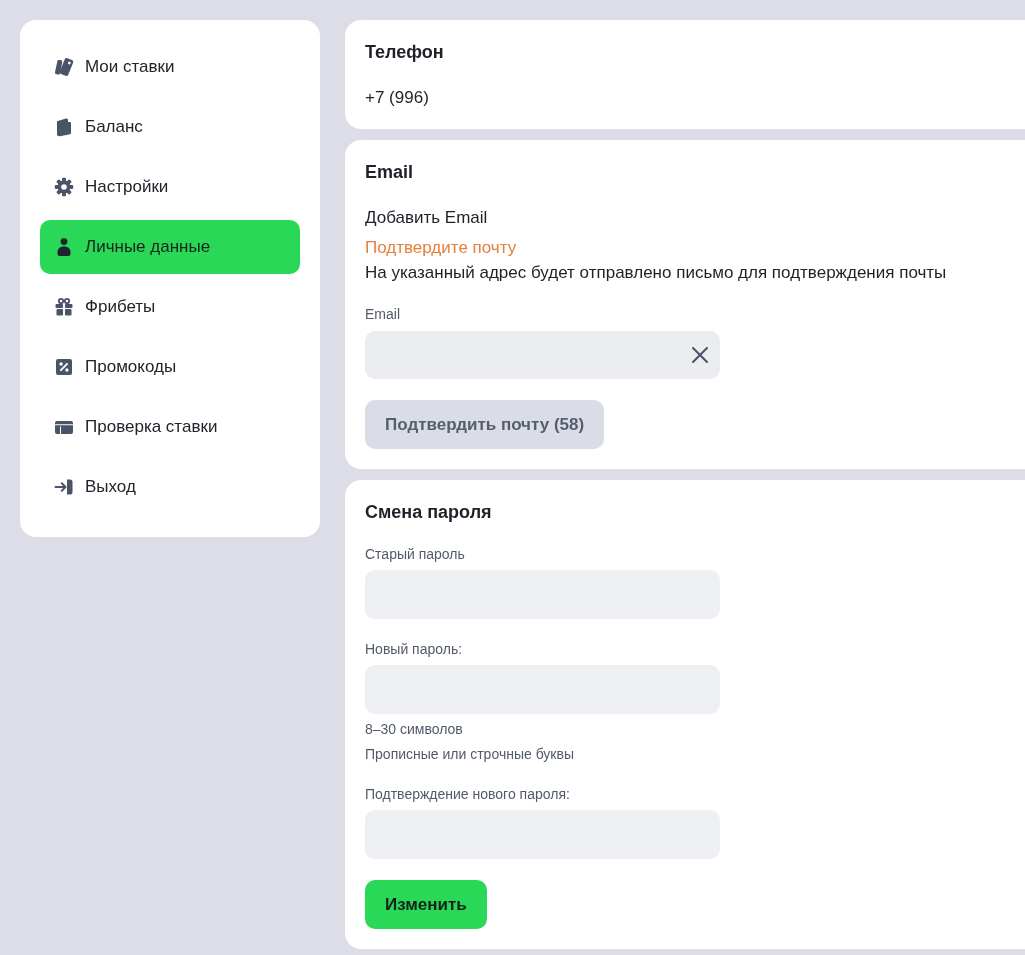  I want to click on phone-number: +7 (996), so click(397, 98).